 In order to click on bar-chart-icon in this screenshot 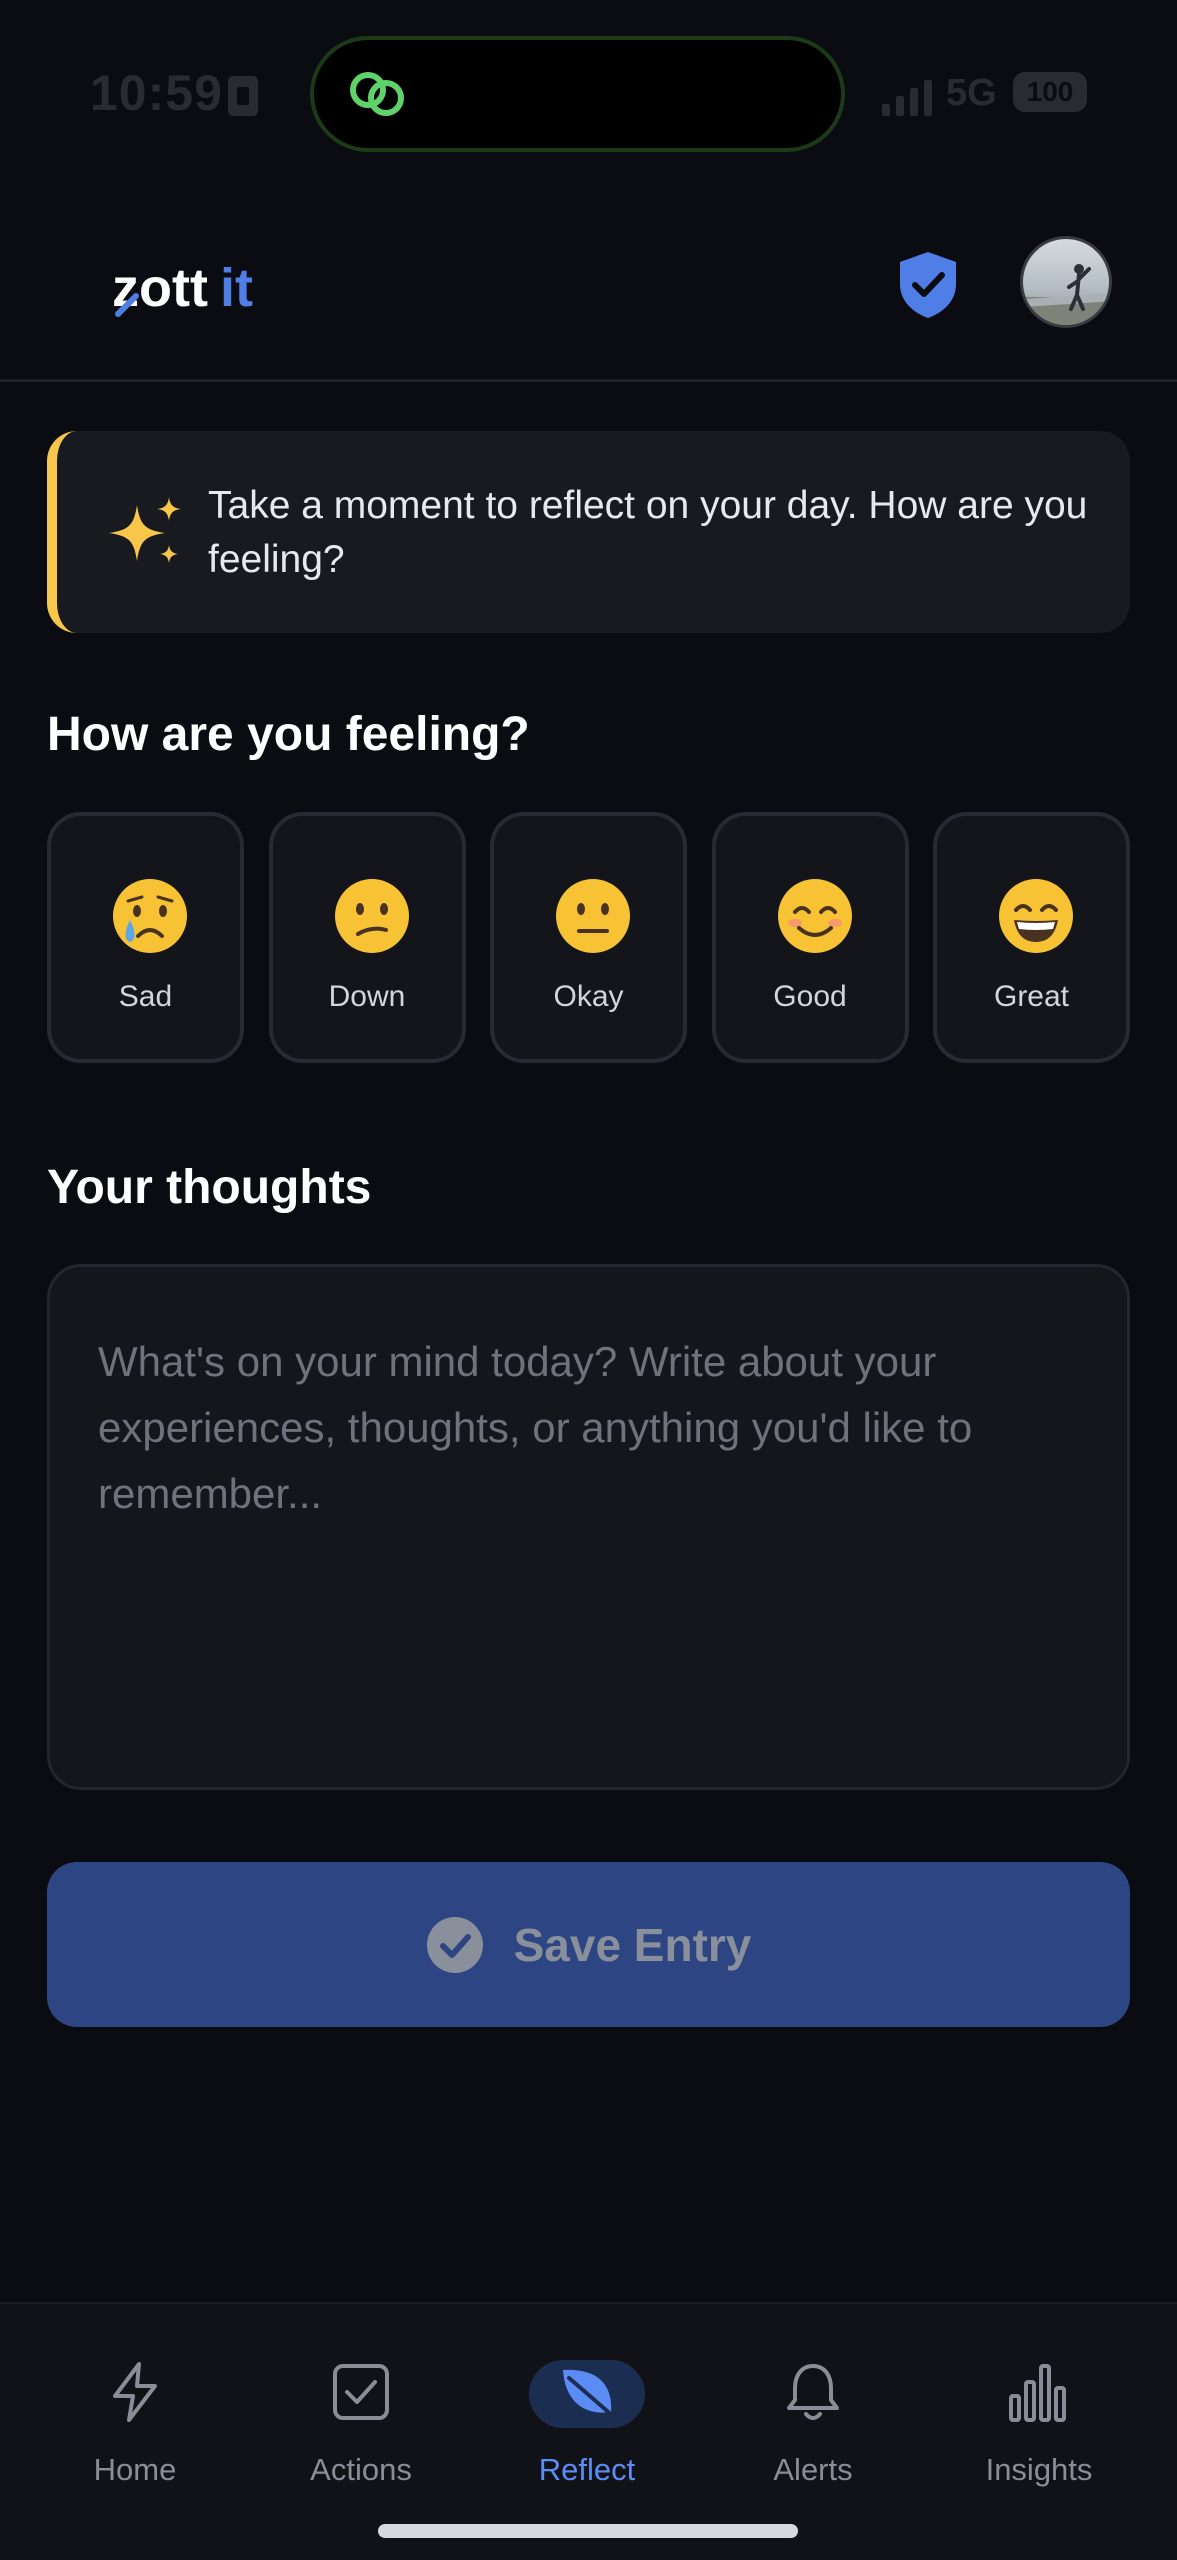, I will do `click(1037, 2393)`.